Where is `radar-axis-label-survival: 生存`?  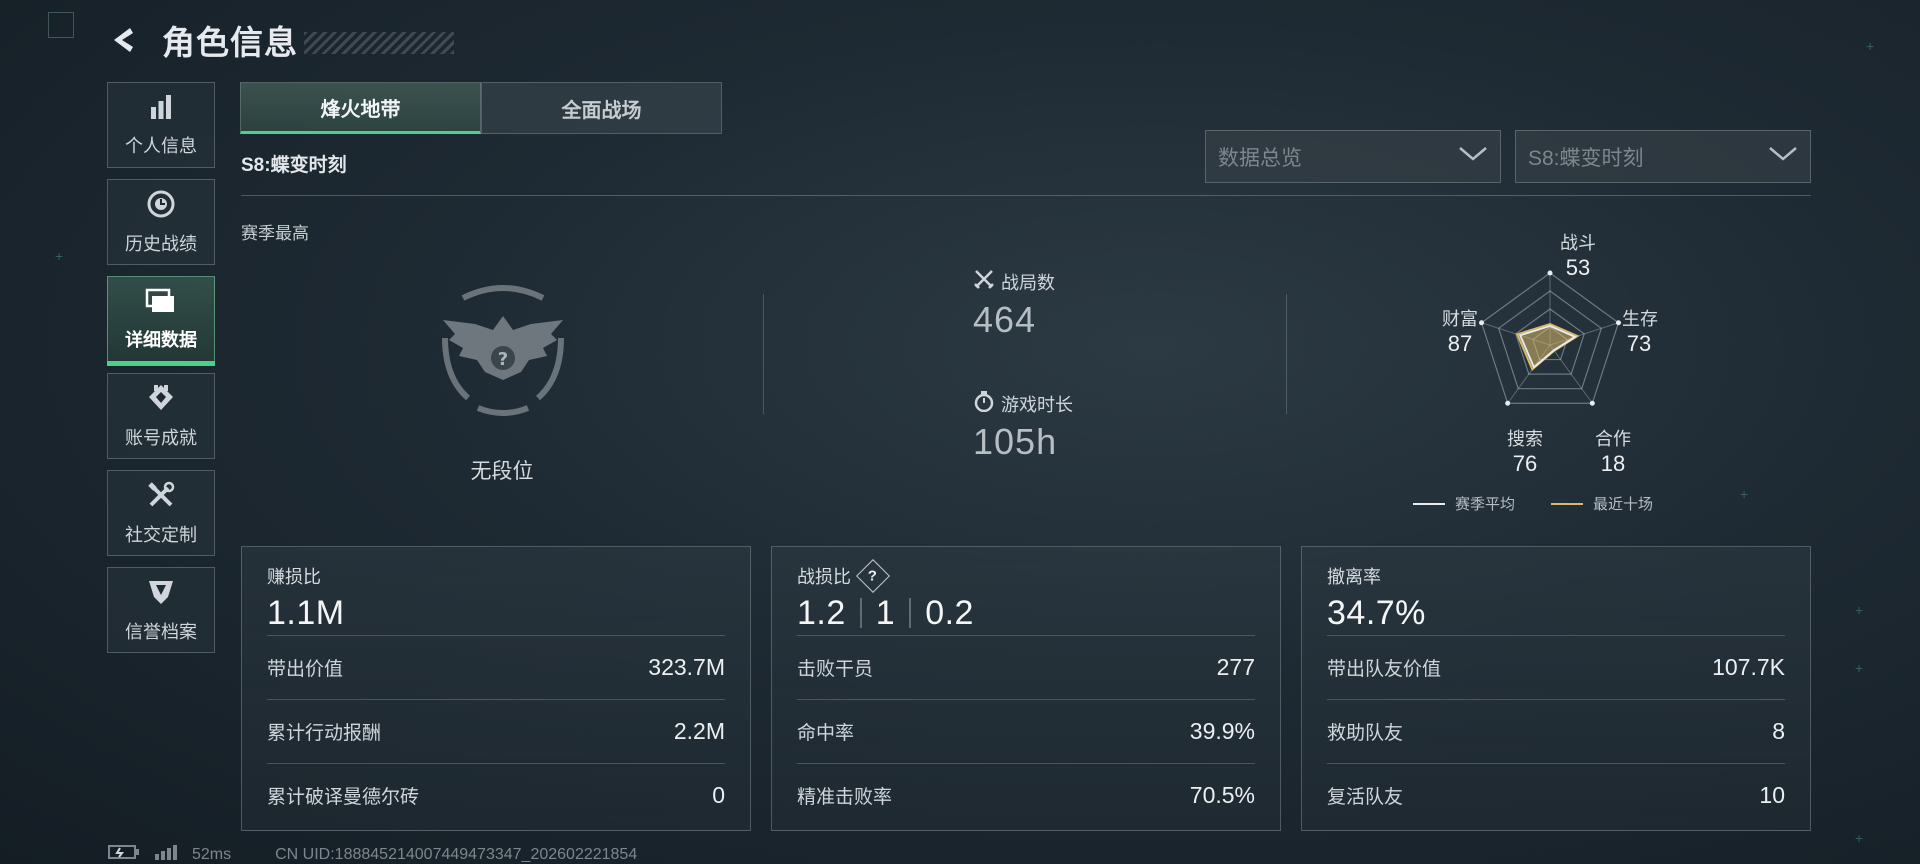
radar-axis-label-survival: 生存 is located at coordinates (1640, 319).